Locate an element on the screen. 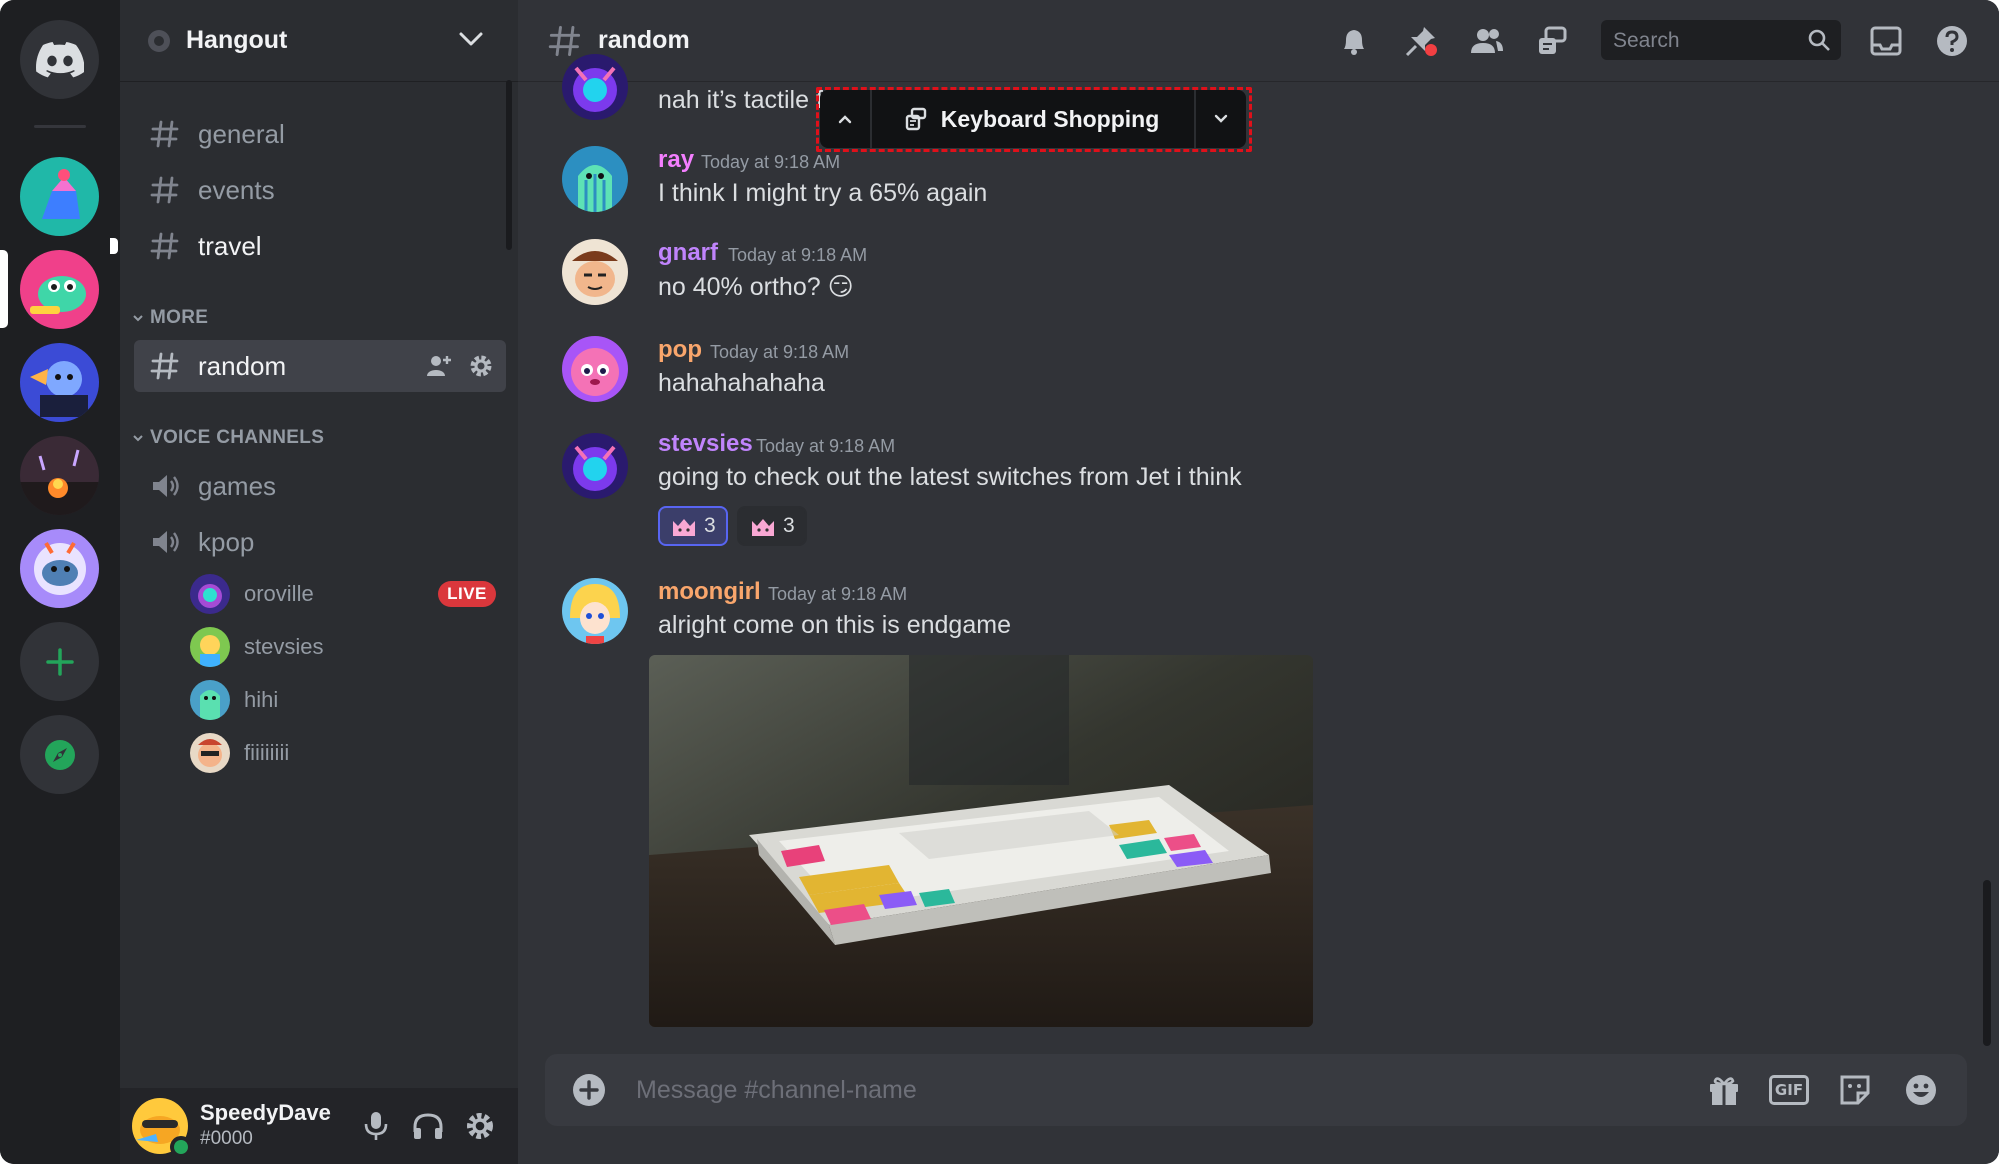 The image size is (1999, 1164). voice-member-oroville: oroville is located at coordinates (252, 594).